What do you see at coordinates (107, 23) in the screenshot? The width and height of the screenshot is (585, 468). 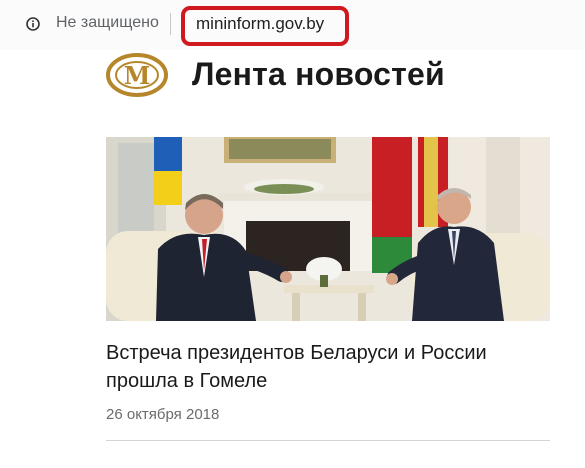 I see `security-status-label: Не защищено` at bounding box center [107, 23].